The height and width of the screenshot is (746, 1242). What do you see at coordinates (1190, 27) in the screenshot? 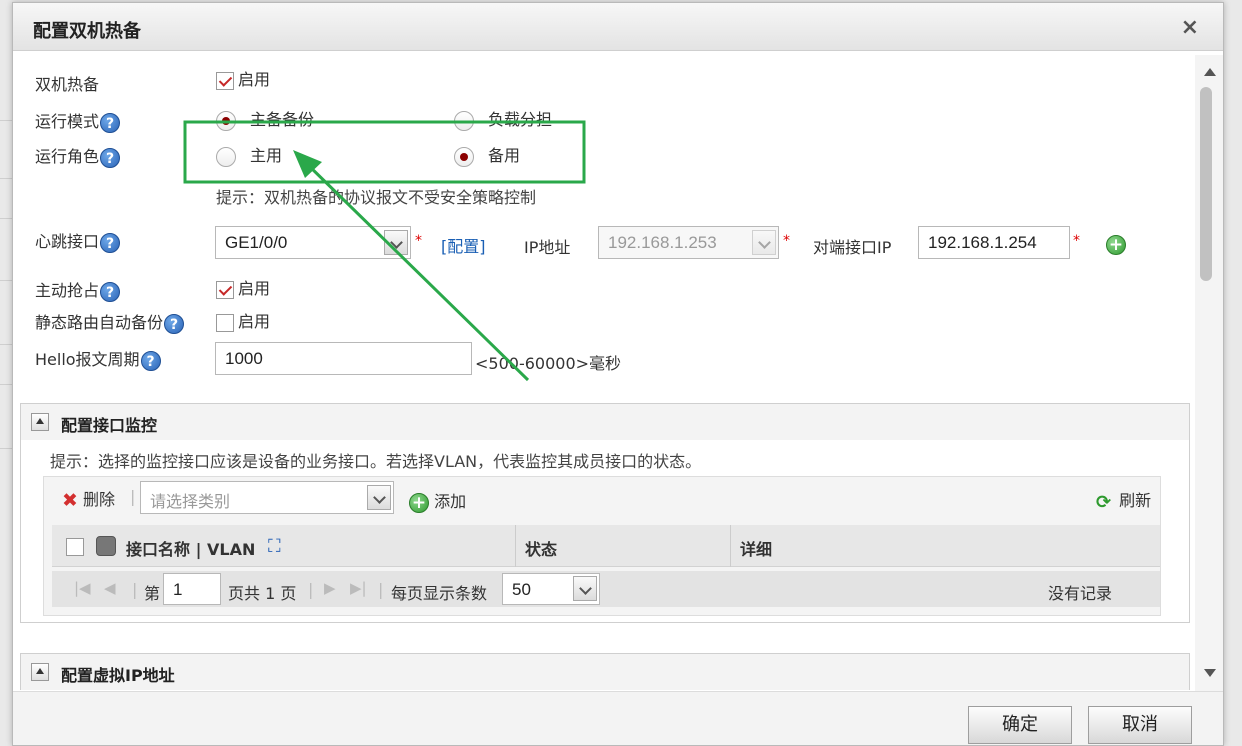
I see `close-icon: ×` at bounding box center [1190, 27].